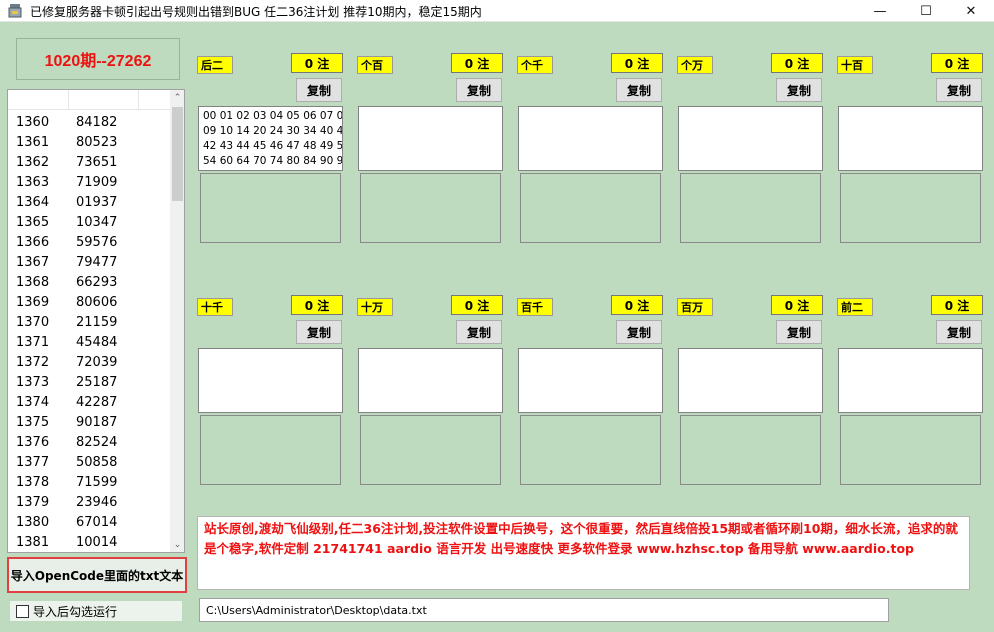 This screenshot has height=632, width=994. Describe the element at coordinates (33, 382) in the screenshot. I see `issue-number: 1373` at that location.